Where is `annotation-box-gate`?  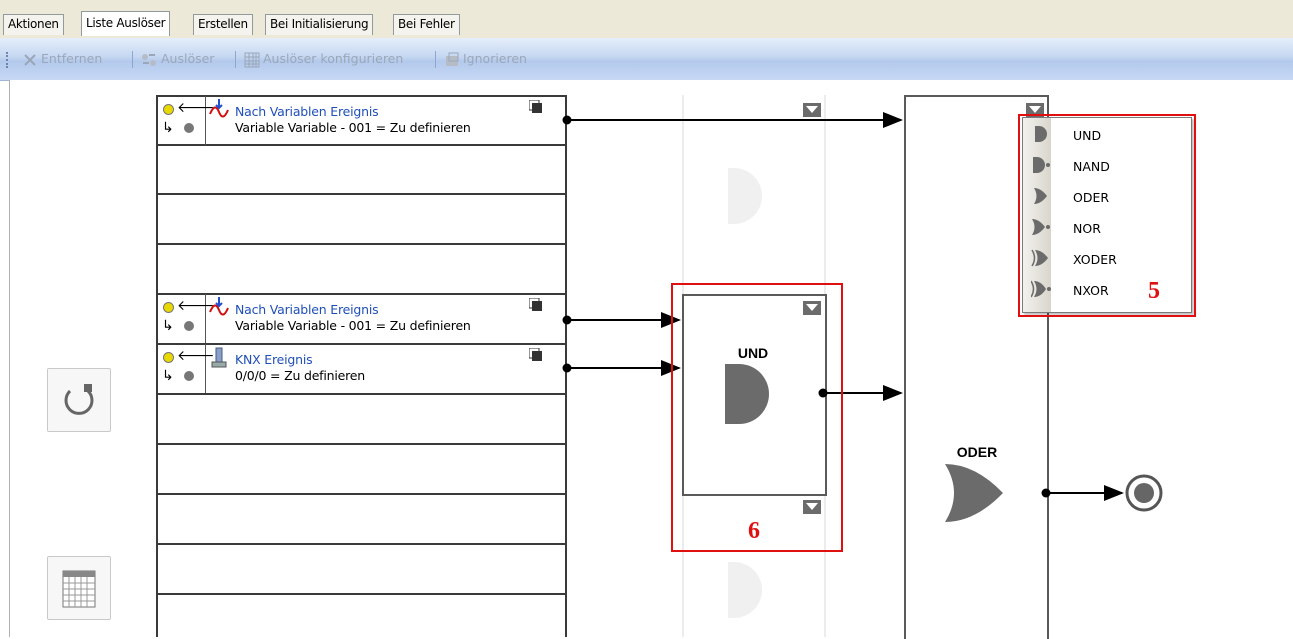
annotation-box-gate is located at coordinates (757, 417).